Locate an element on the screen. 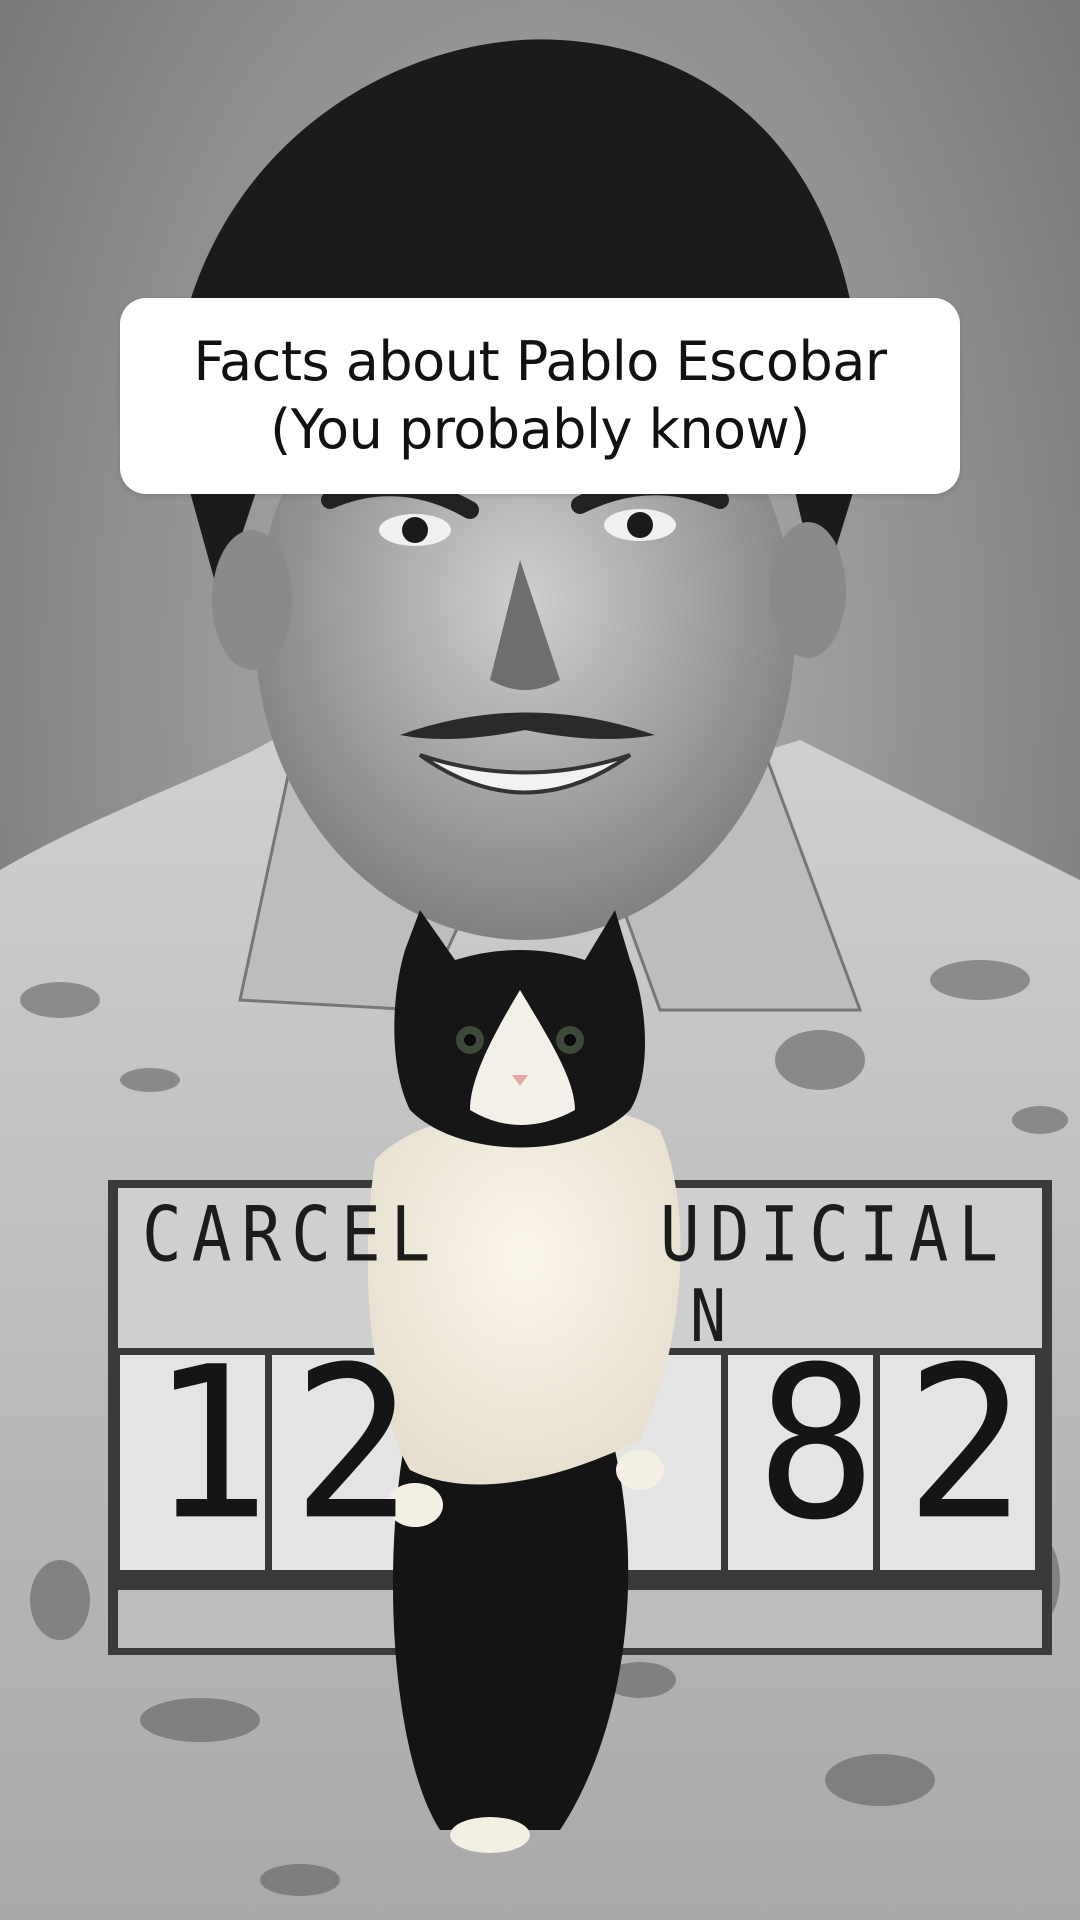 The width and height of the screenshot is (1080, 1920). board-digit-2: 2 is located at coordinates (352, 1444).